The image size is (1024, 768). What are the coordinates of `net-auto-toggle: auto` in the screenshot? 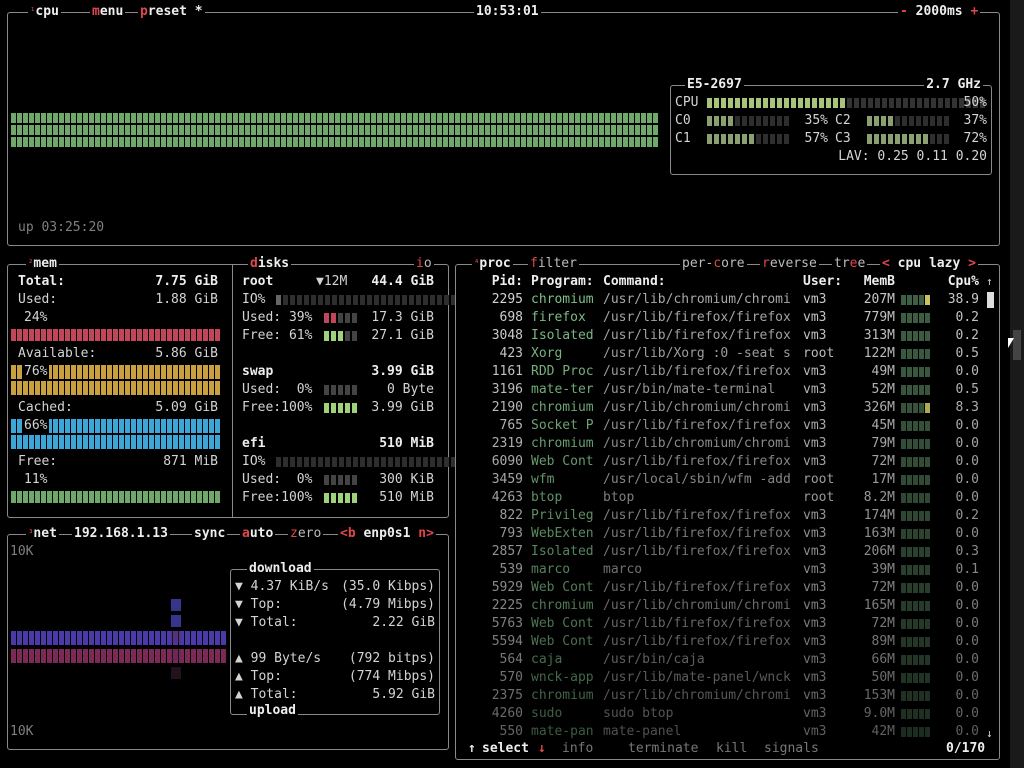 It's located at (258, 534).